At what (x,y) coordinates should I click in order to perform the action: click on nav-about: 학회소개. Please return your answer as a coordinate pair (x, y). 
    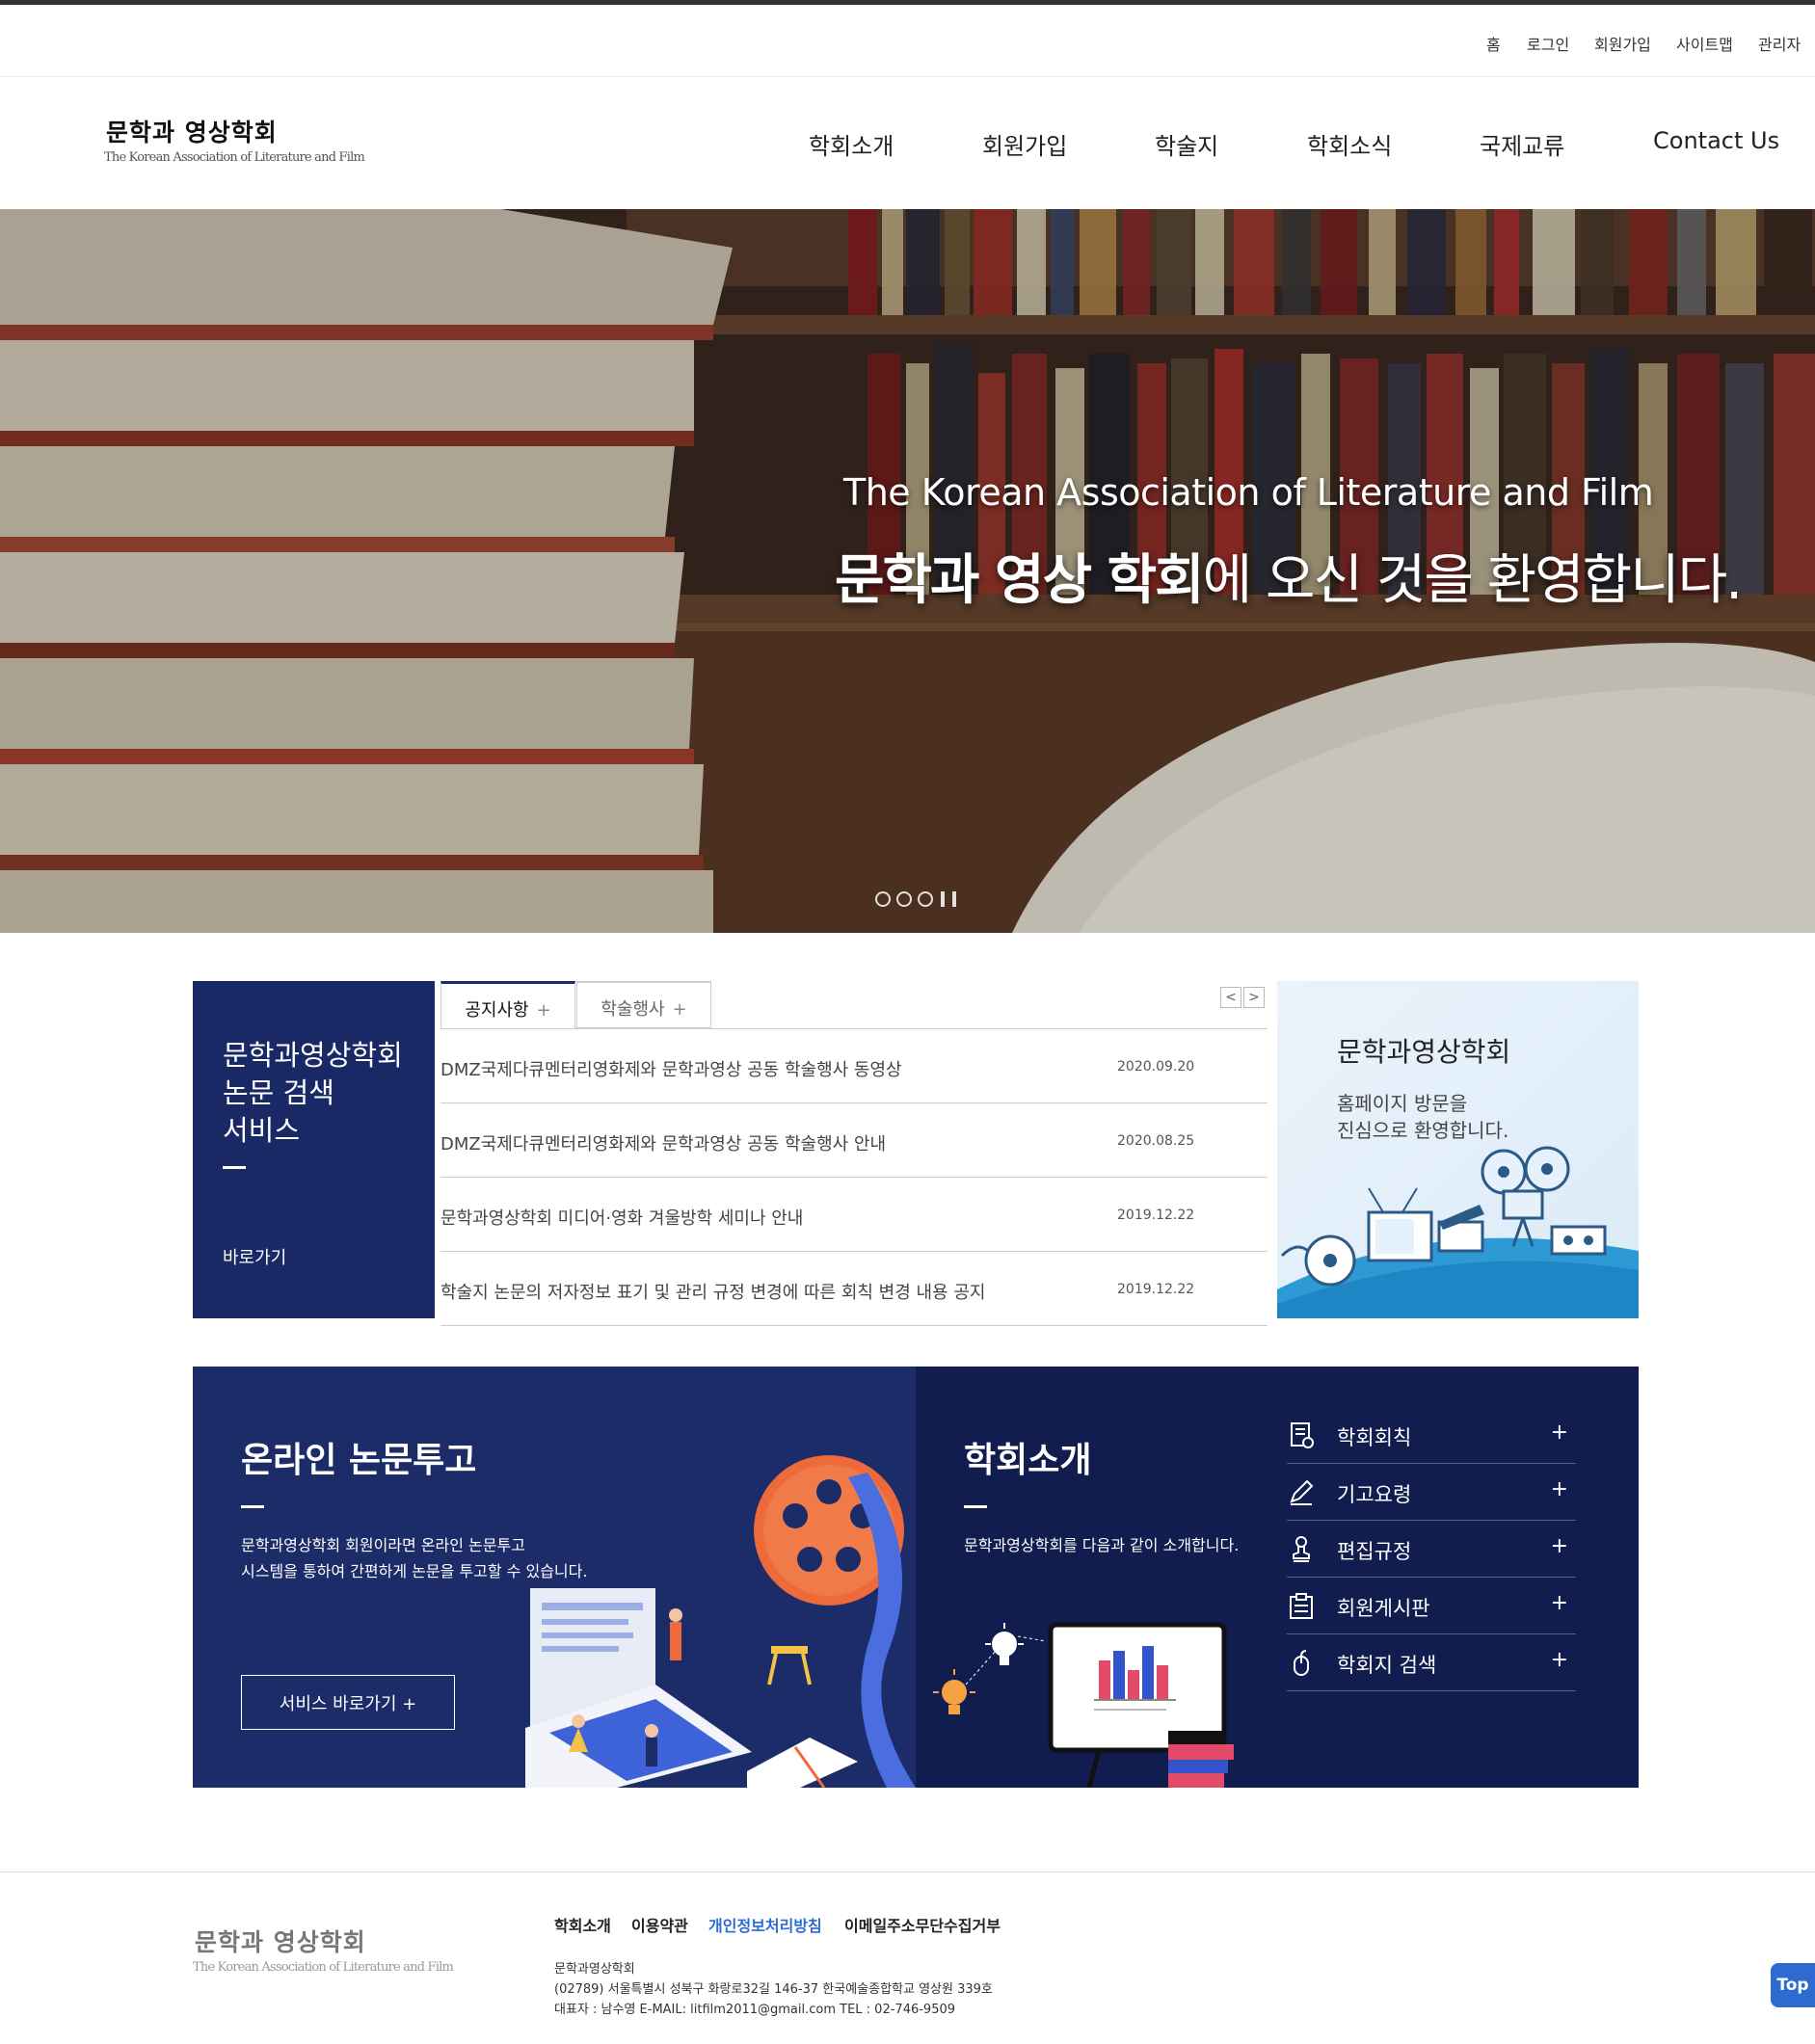
    Looking at the image, I should click on (851, 144).